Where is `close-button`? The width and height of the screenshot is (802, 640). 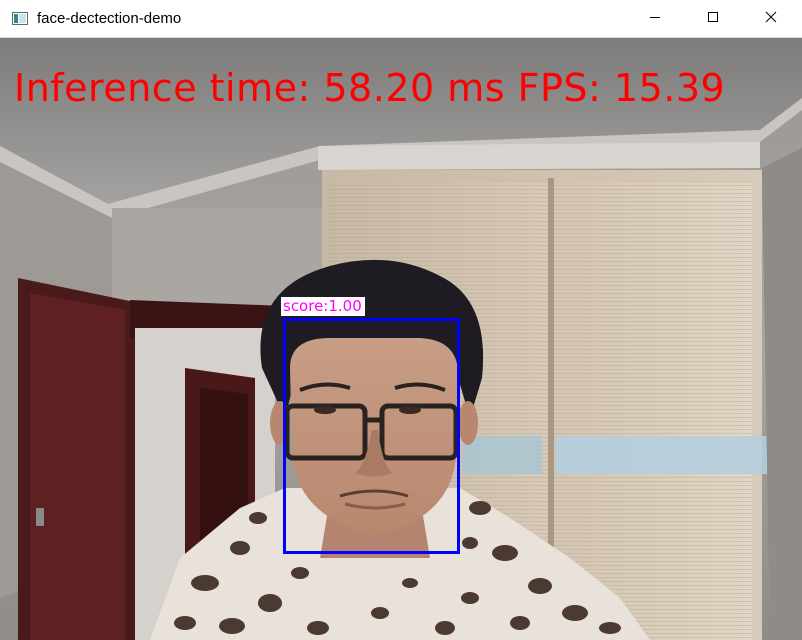 close-button is located at coordinates (771, 19).